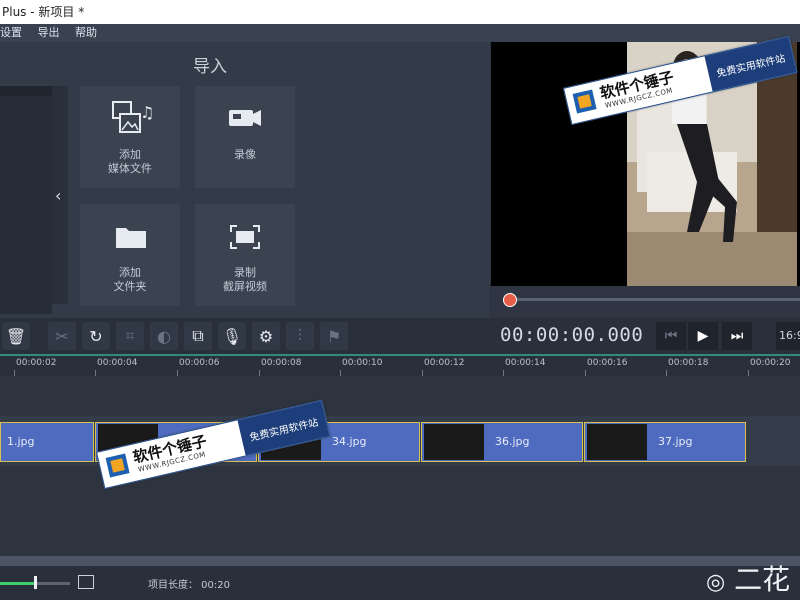  Describe the element at coordinates (762, 579) in the screenshot. I see `weibo-text: 二花` at that location.